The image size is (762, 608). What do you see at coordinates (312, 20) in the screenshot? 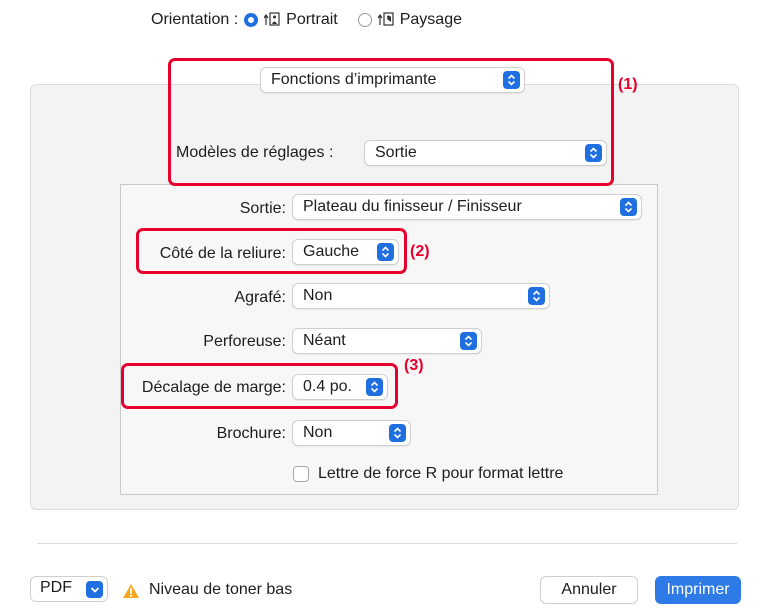
I see `portrait-label: Portrait` at bounding box center [312, 20].